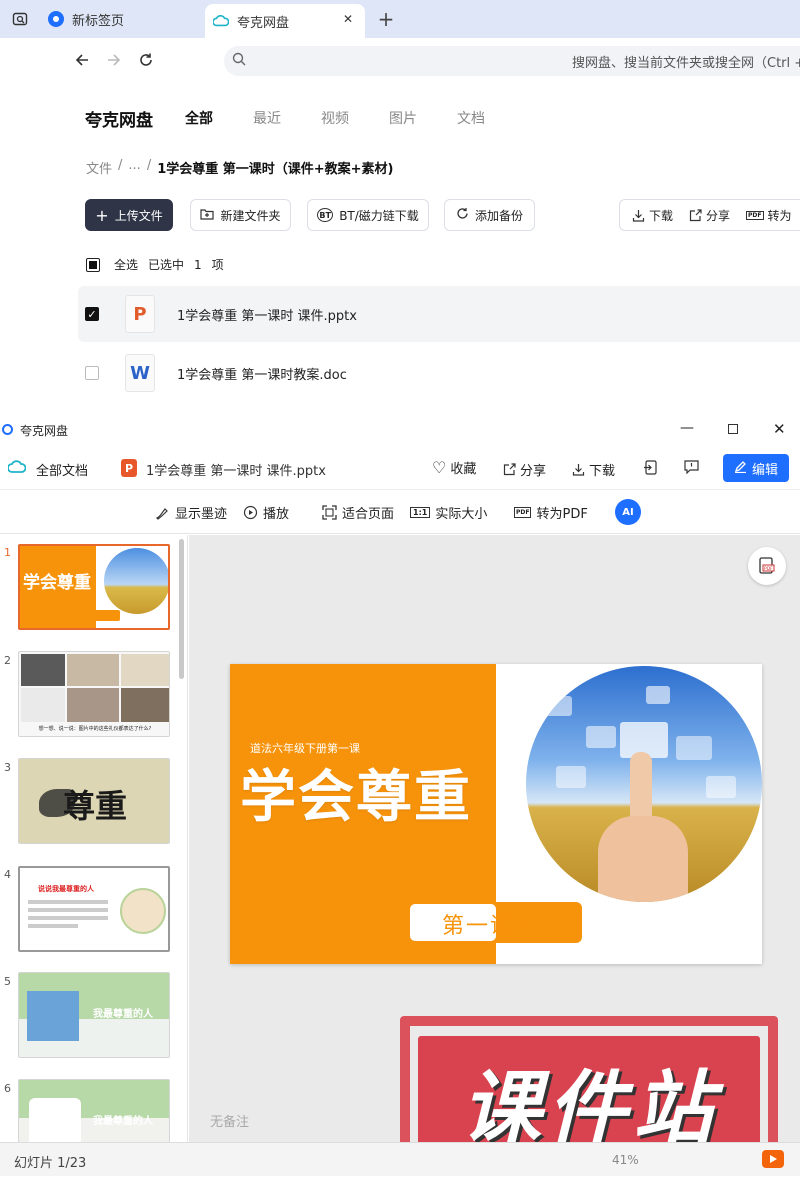  I want to click on breadcrumb-root: 文件, so click(99, 167).